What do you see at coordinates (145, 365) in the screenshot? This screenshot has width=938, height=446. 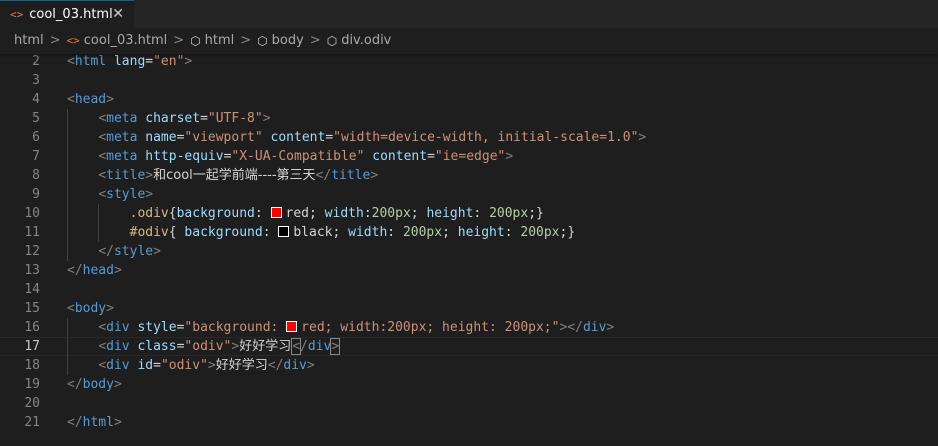 I see `code-token: id` at bounding box center [145, 365].